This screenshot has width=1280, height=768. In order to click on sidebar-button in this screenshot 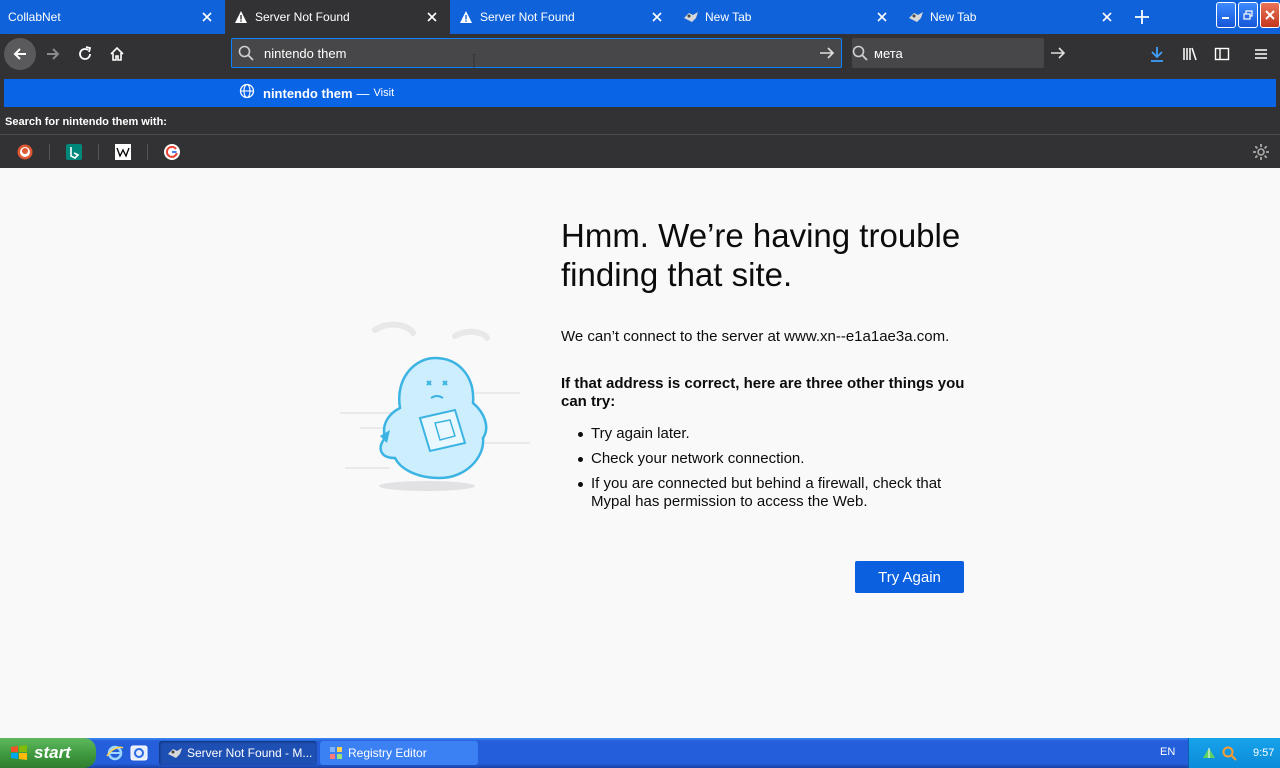, I will do `click(1222, 54)`.